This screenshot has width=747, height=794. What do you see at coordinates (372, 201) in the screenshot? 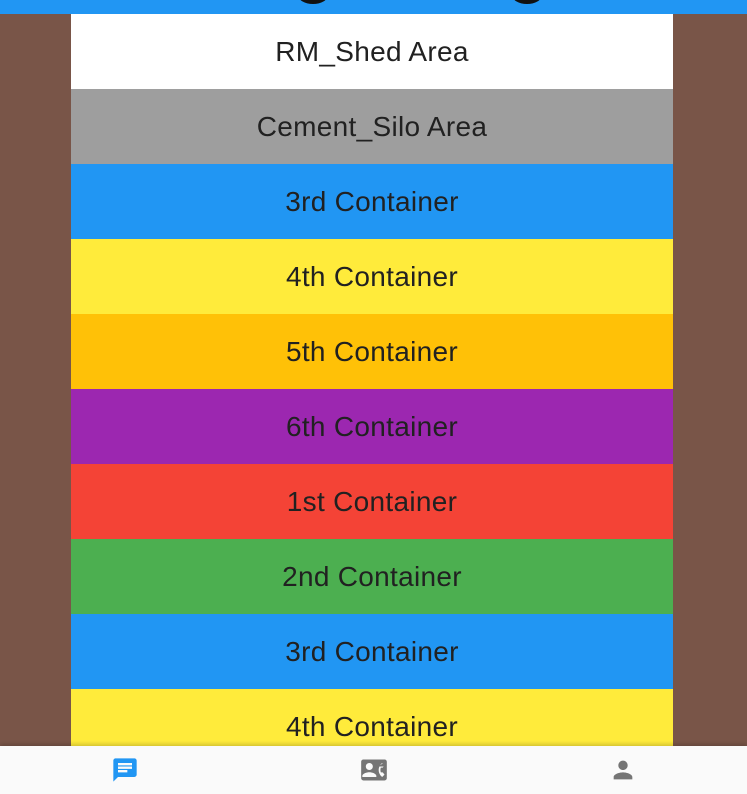
I see `list-item-3rd-container: 3rd Container` at bounding box center [372, 201].